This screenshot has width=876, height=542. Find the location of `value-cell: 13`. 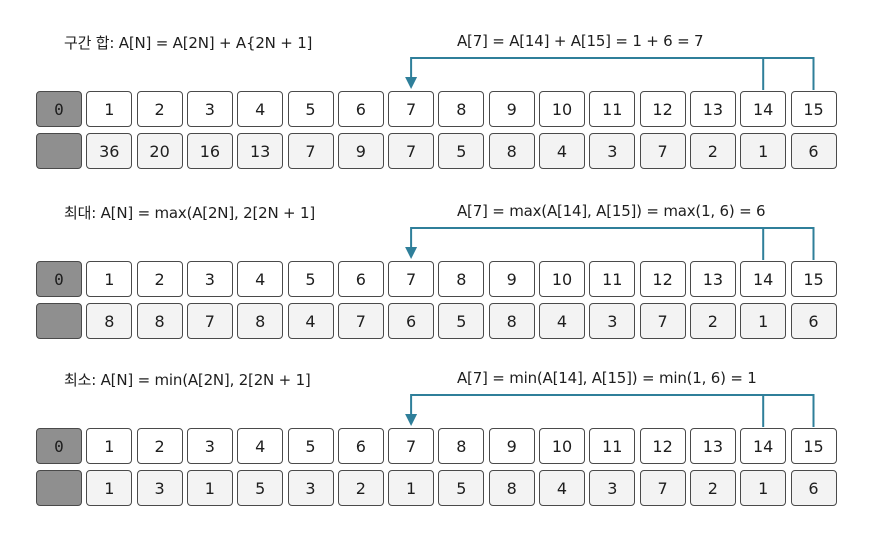

value-cell: 13 is located at coordinates (260, 151).